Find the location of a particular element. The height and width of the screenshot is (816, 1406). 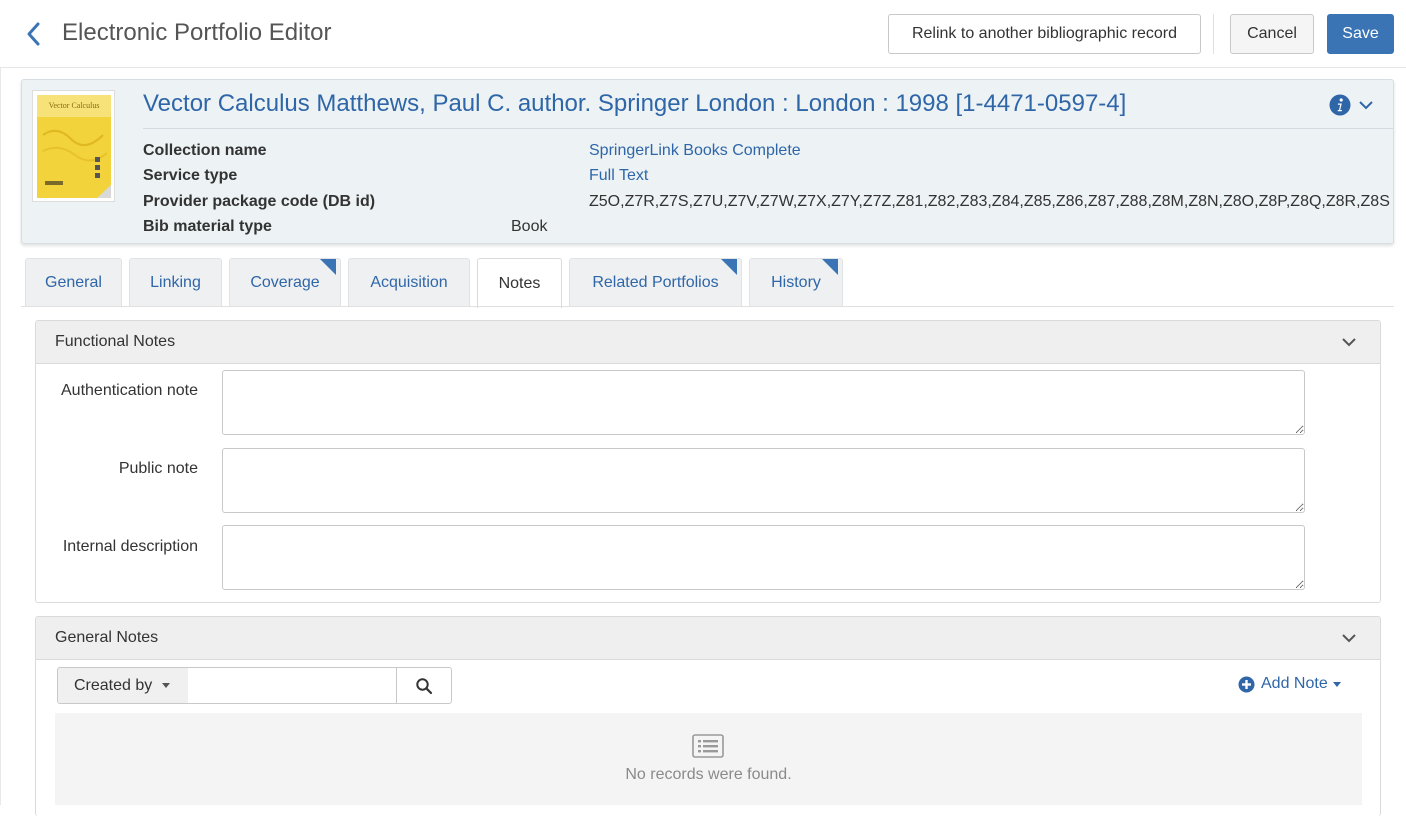

tab-notes: Notes is located at coordinates (519, 283).